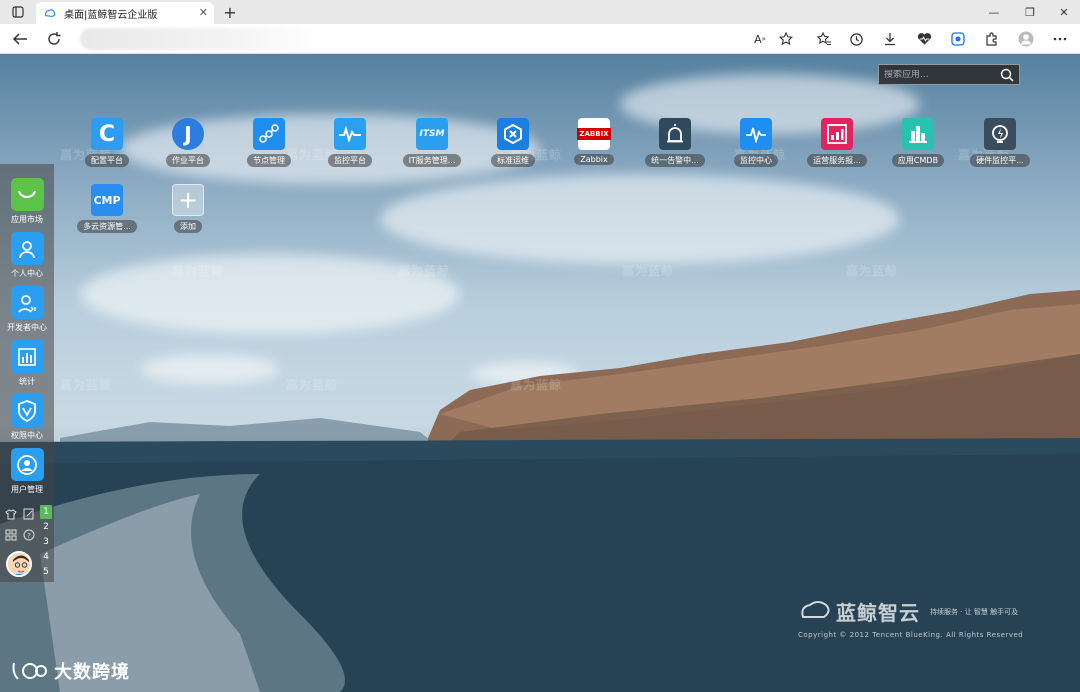 This screenshot has height=692, width=1080. What do you see at coordinates (786, 39) in the screenshot?
I see `add-favorite-icon` at bounding box center [786, 39].